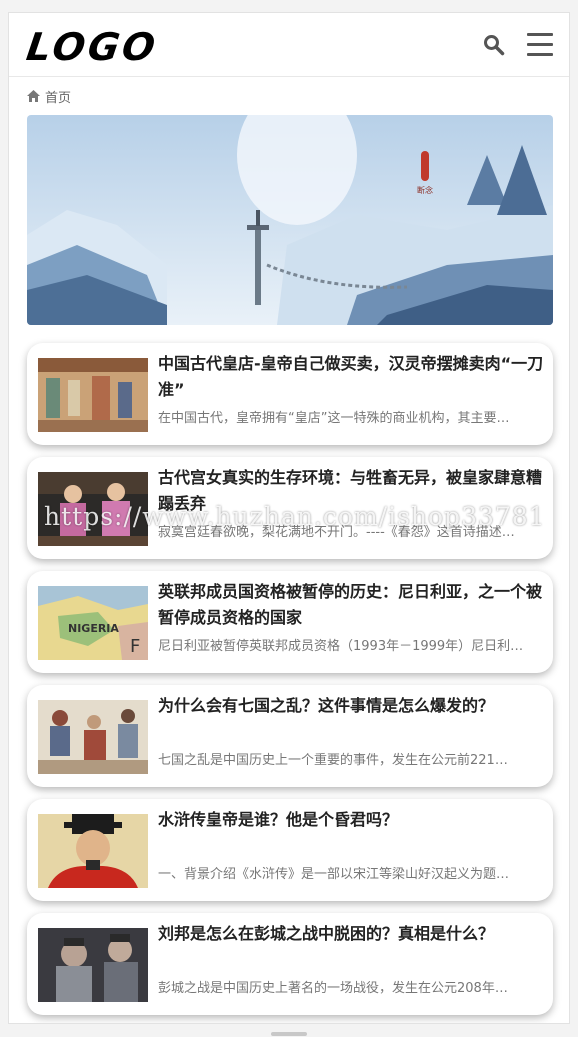 The width and height of the screenshot is (578, 1037). What do you see at coordinates (352, 820) in the screenshot?
I see `article-title: 水浒传皇帝是谁？他是个昏君吗？` at bounding box center [352, 820].